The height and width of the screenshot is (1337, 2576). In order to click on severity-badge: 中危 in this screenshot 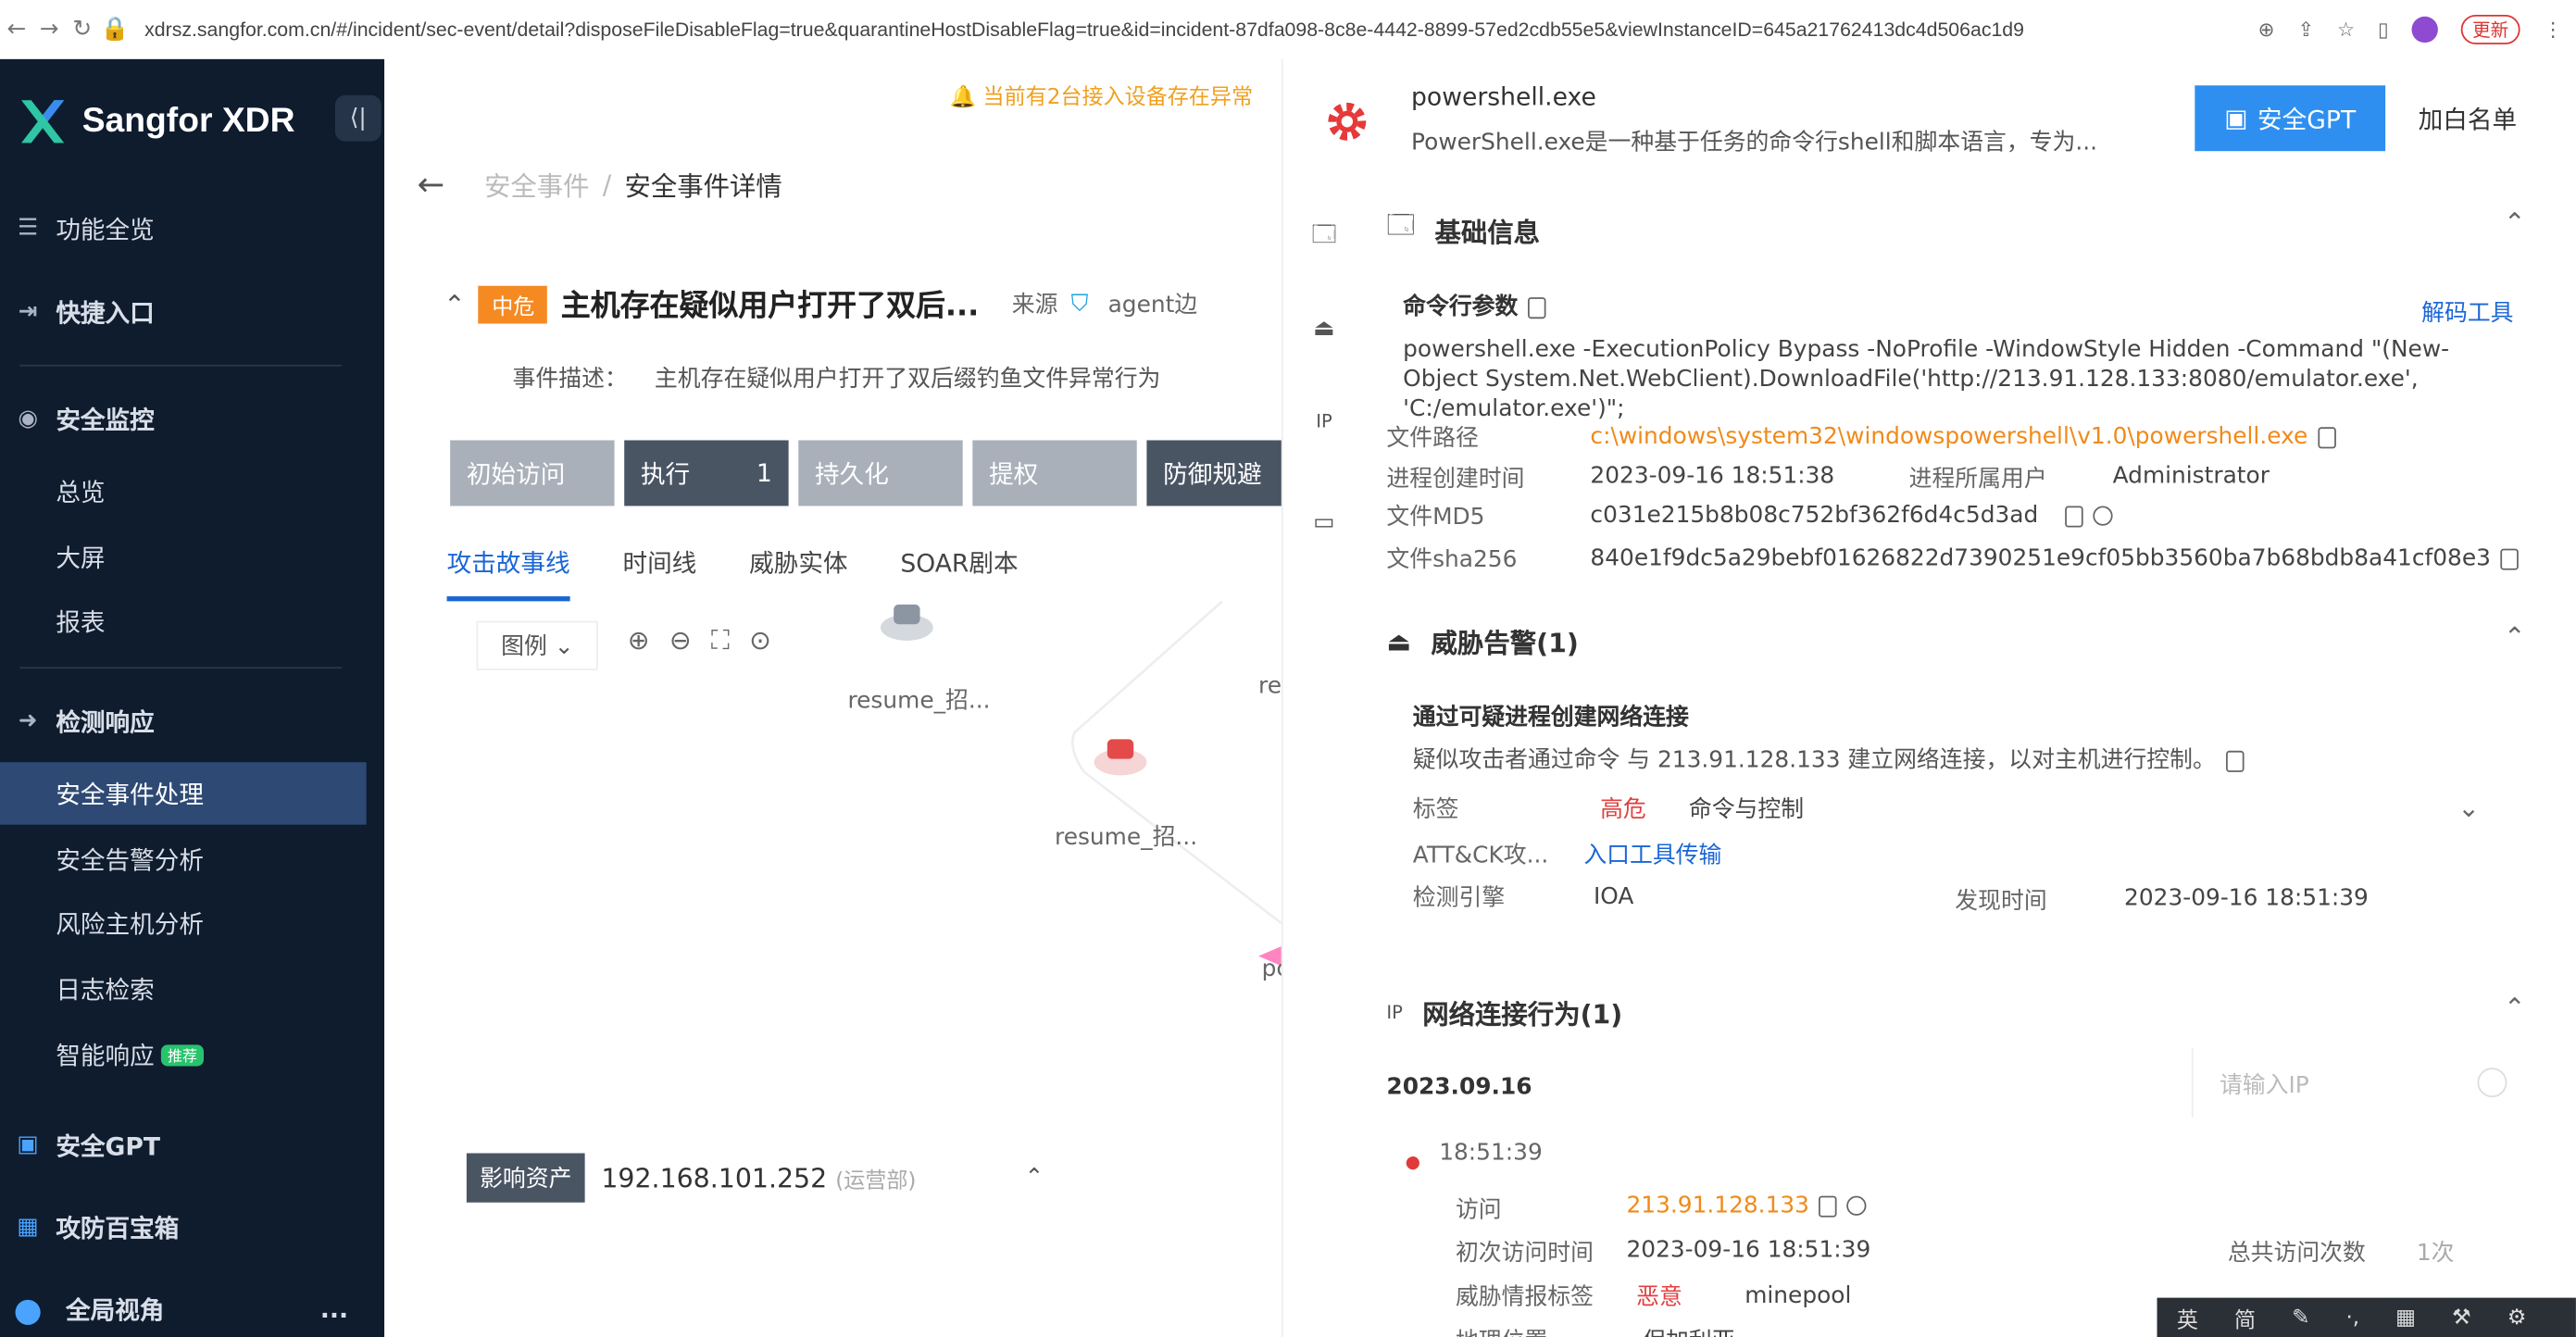, I will do `click(513, 303)`.